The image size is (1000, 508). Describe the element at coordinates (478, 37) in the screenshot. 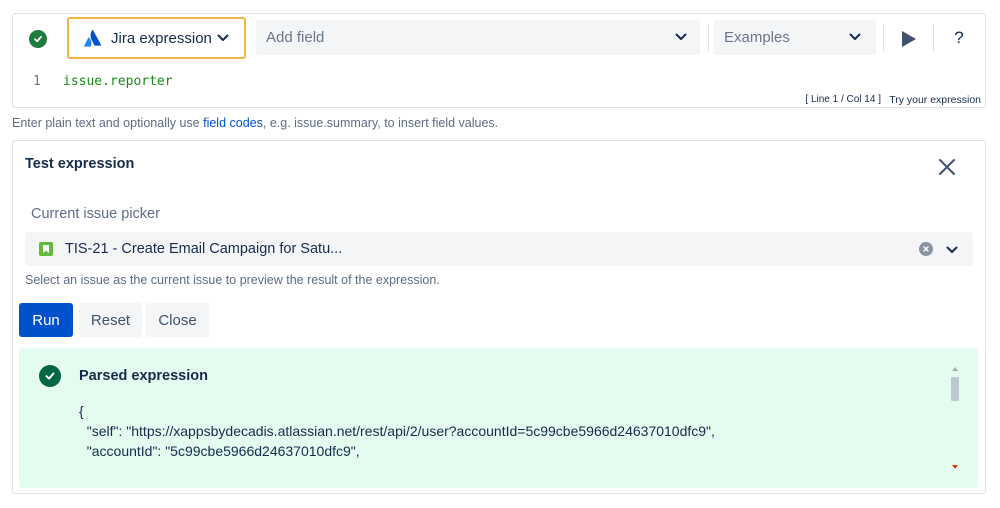

I see `add-field-select: Add field` at that location.